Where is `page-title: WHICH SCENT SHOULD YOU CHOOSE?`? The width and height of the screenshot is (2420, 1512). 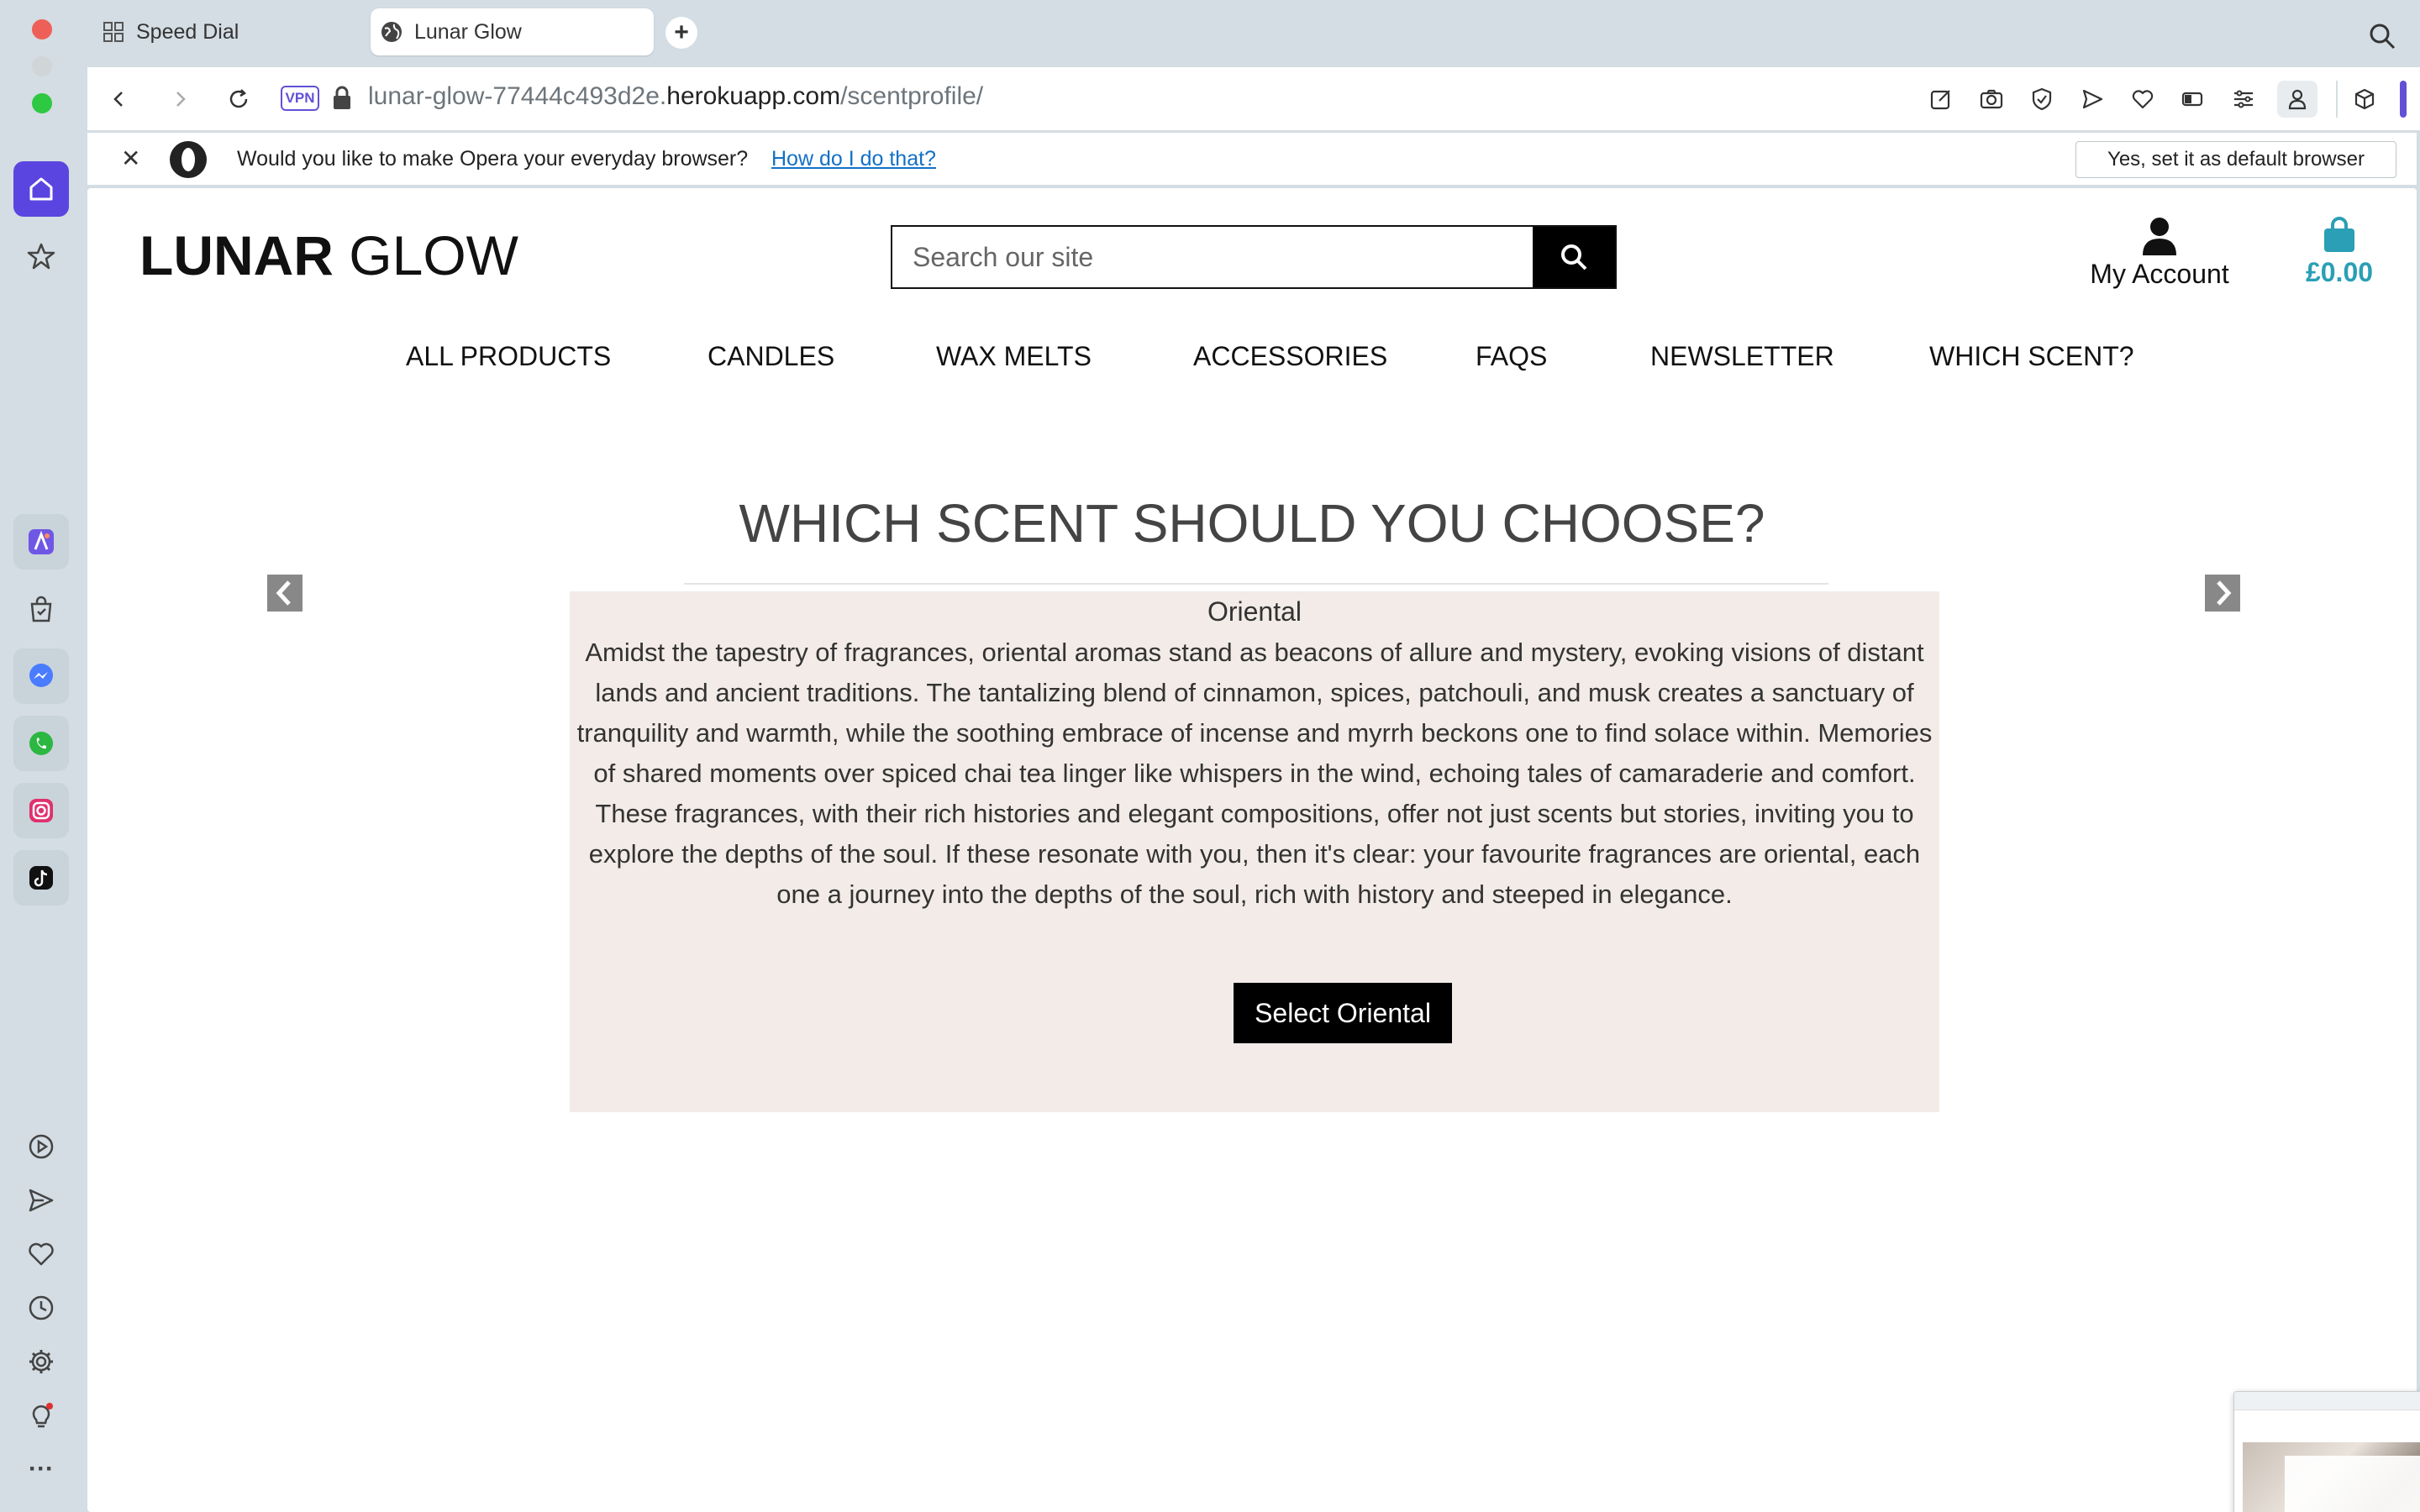 page-title: WHICH SCENT SHOULD YOU CHOOSE? is located at coordinates (1252, 523).